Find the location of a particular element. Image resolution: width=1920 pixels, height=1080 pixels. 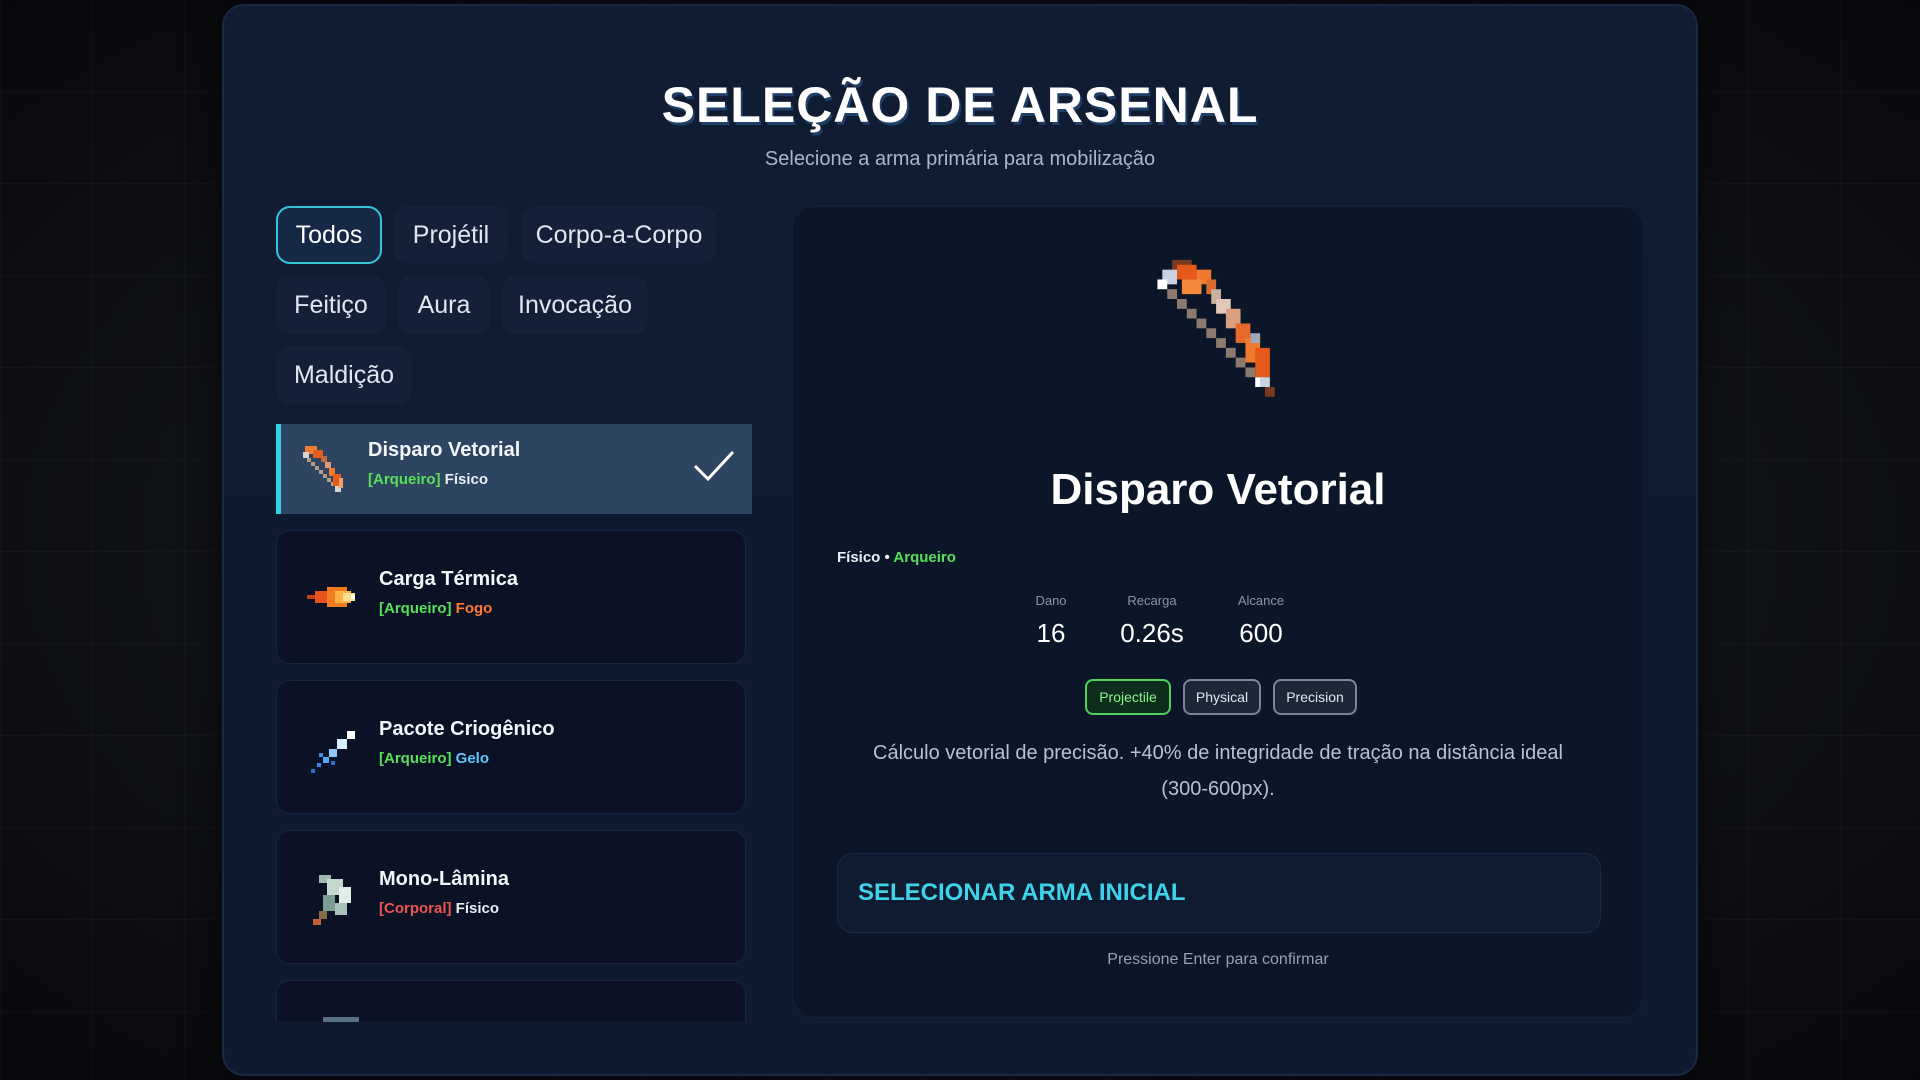

fireball-icon is located at coordinates (331, 597).